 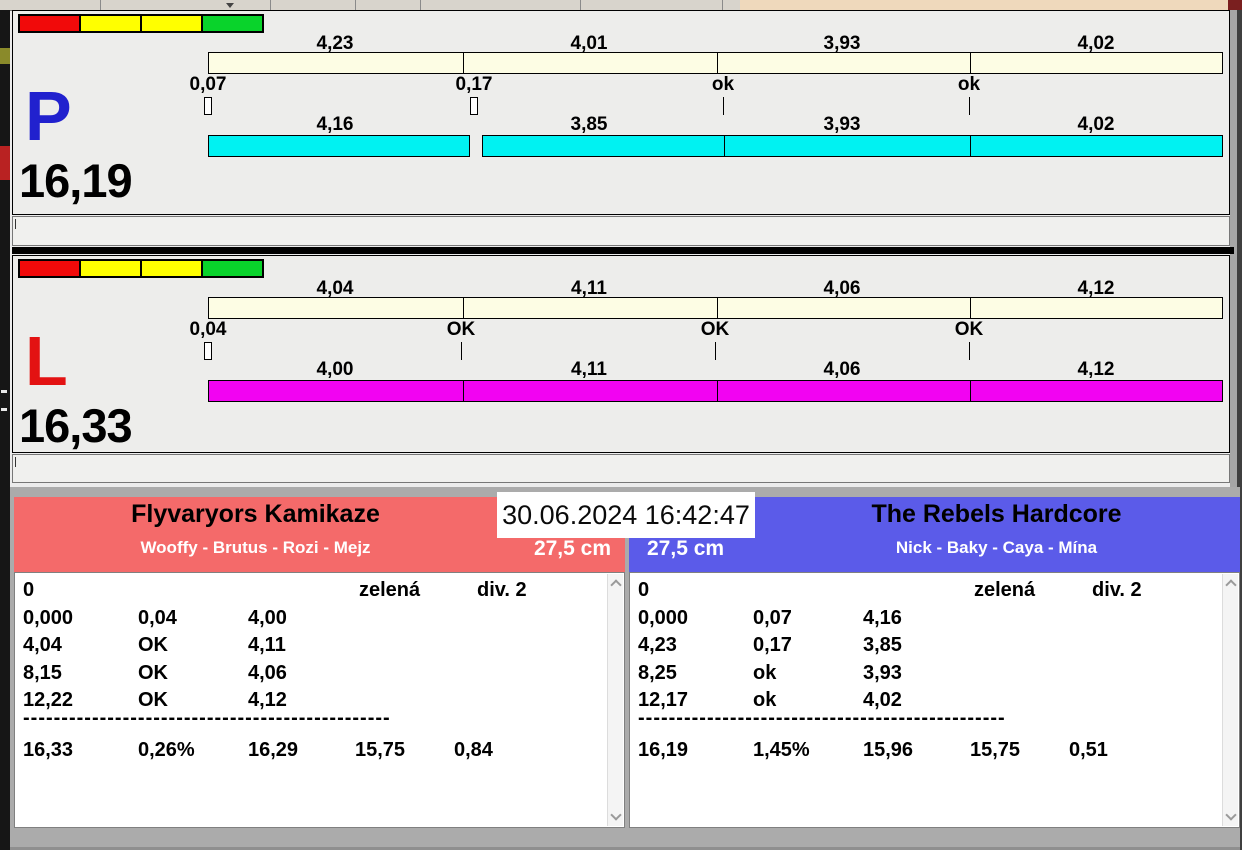 What do you see at coordinates (663, 750) in the screenshot?
I see `total-time: 16,19` at bounding box center [663, 750].